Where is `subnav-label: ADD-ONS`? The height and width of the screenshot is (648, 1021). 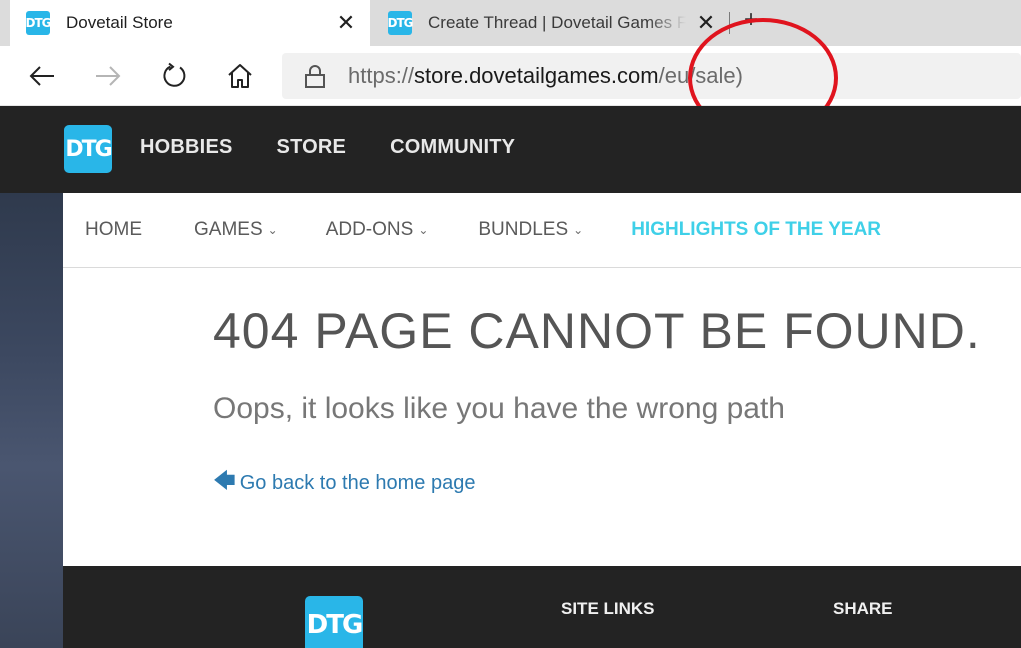
subnav-label: ADD-ONS is located at coordinates (369, 229).